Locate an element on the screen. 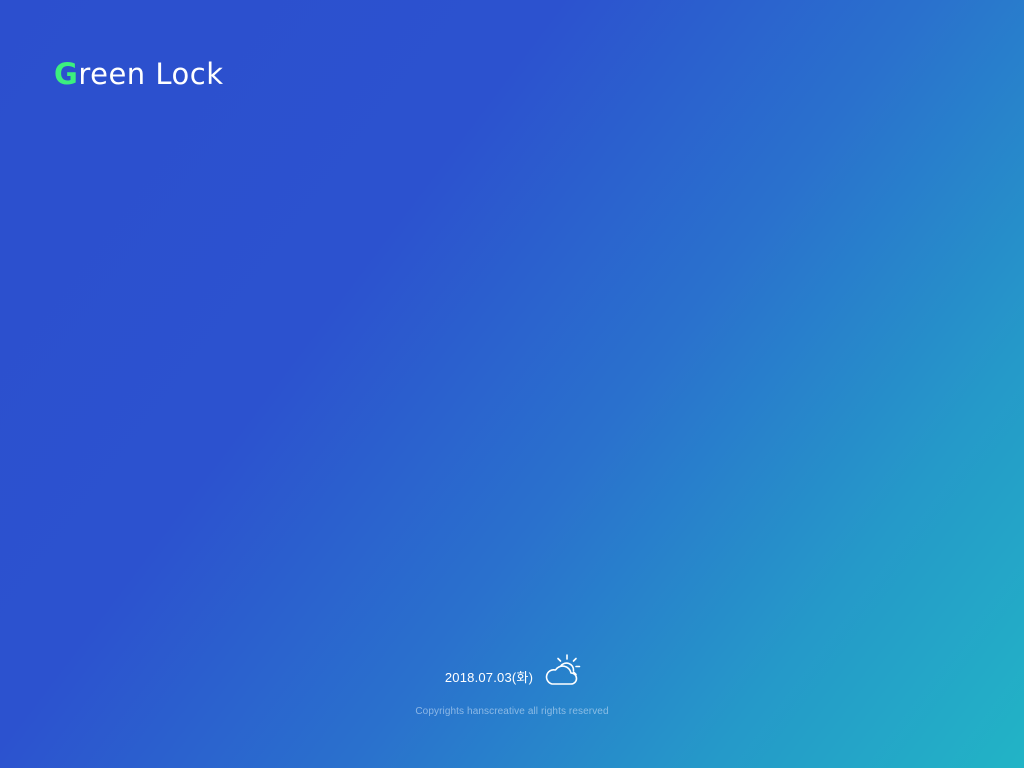 The height and width of the screenshot is (768, 1024). partly-cloudy-icon is located at coordinates (563, 670).